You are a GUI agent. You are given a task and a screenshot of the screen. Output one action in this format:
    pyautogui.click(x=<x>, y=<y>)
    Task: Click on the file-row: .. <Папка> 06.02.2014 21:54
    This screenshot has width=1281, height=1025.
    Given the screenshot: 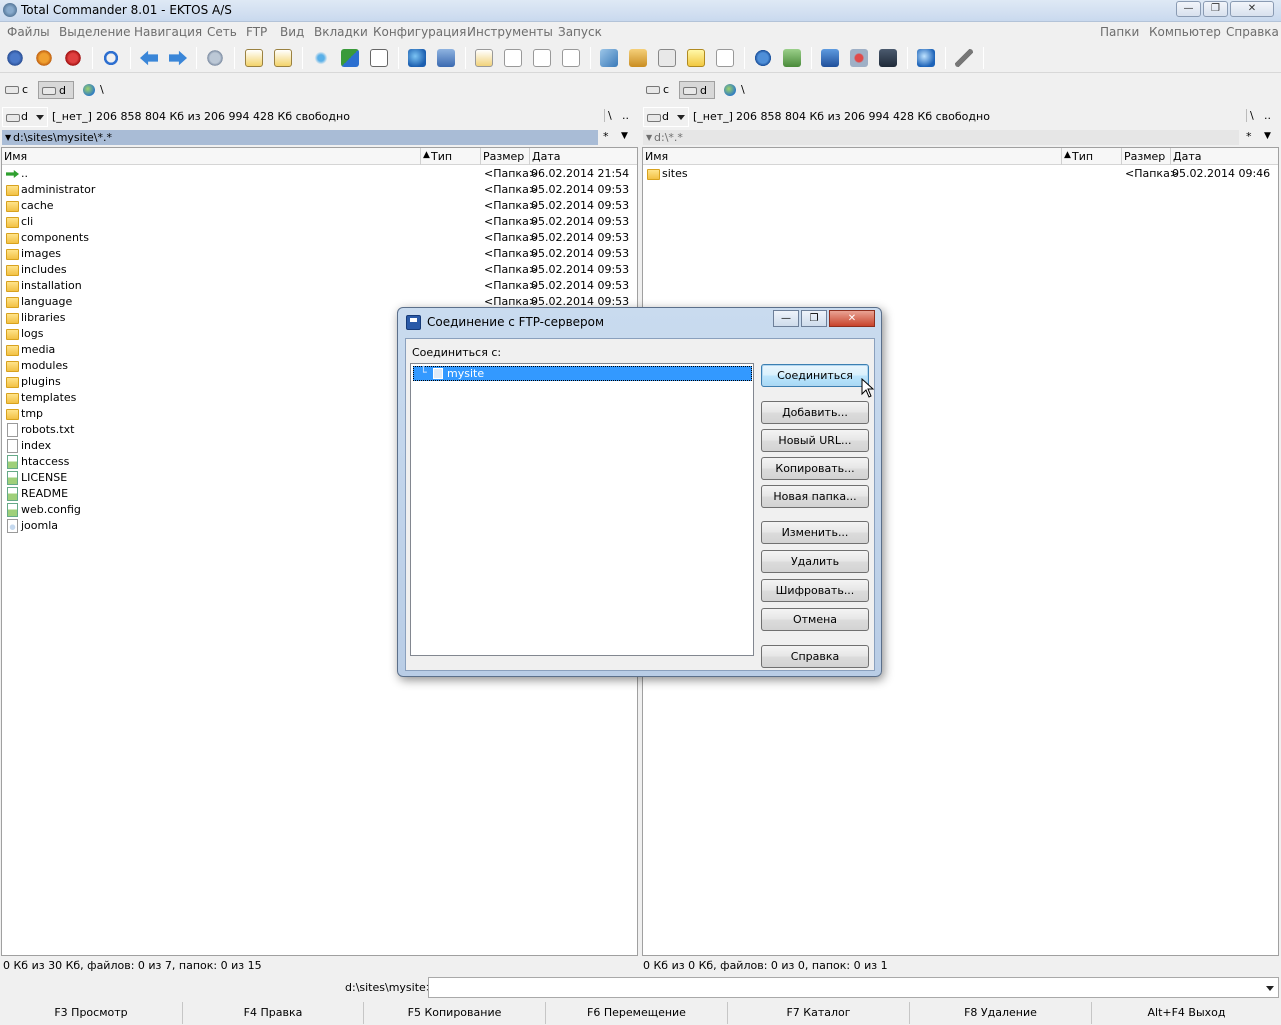 What is the action you would take?
    pyautogui.click(x=319, y=174)
    